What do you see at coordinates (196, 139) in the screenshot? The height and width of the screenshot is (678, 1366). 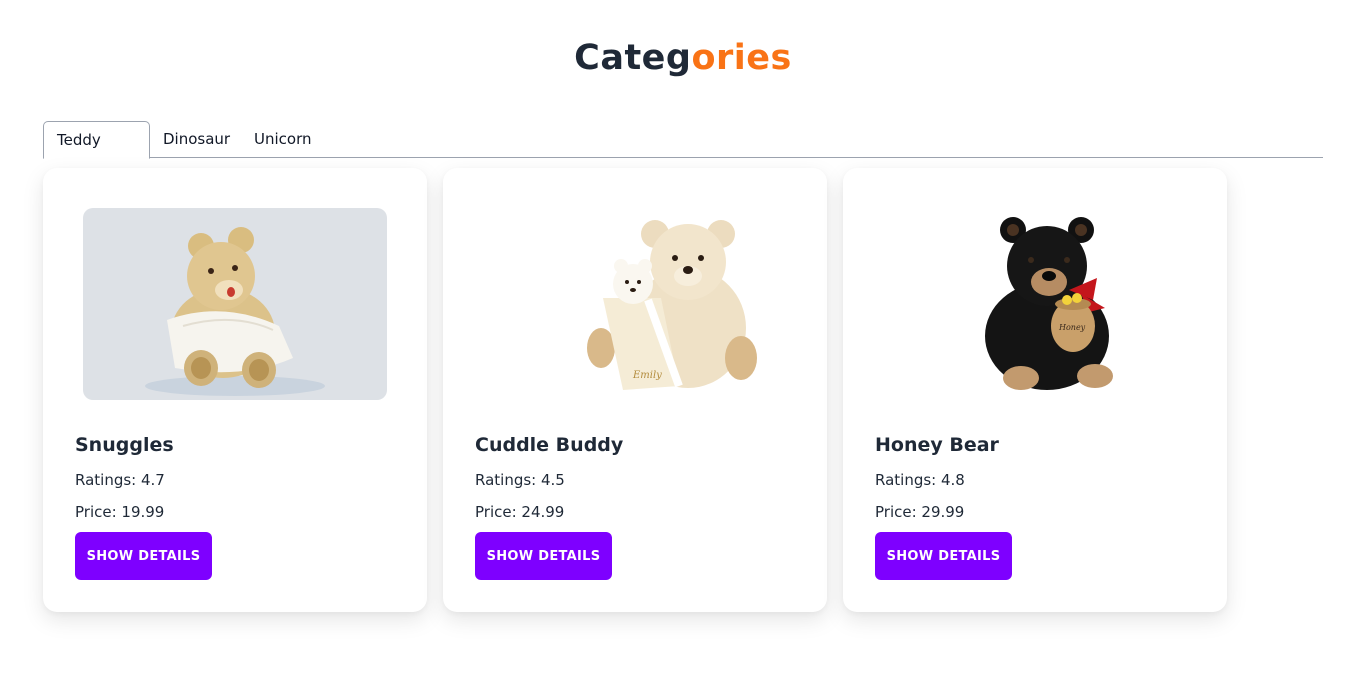 I see `tab-dinosaur: Dinosaur` at bounding box center [196, 139].